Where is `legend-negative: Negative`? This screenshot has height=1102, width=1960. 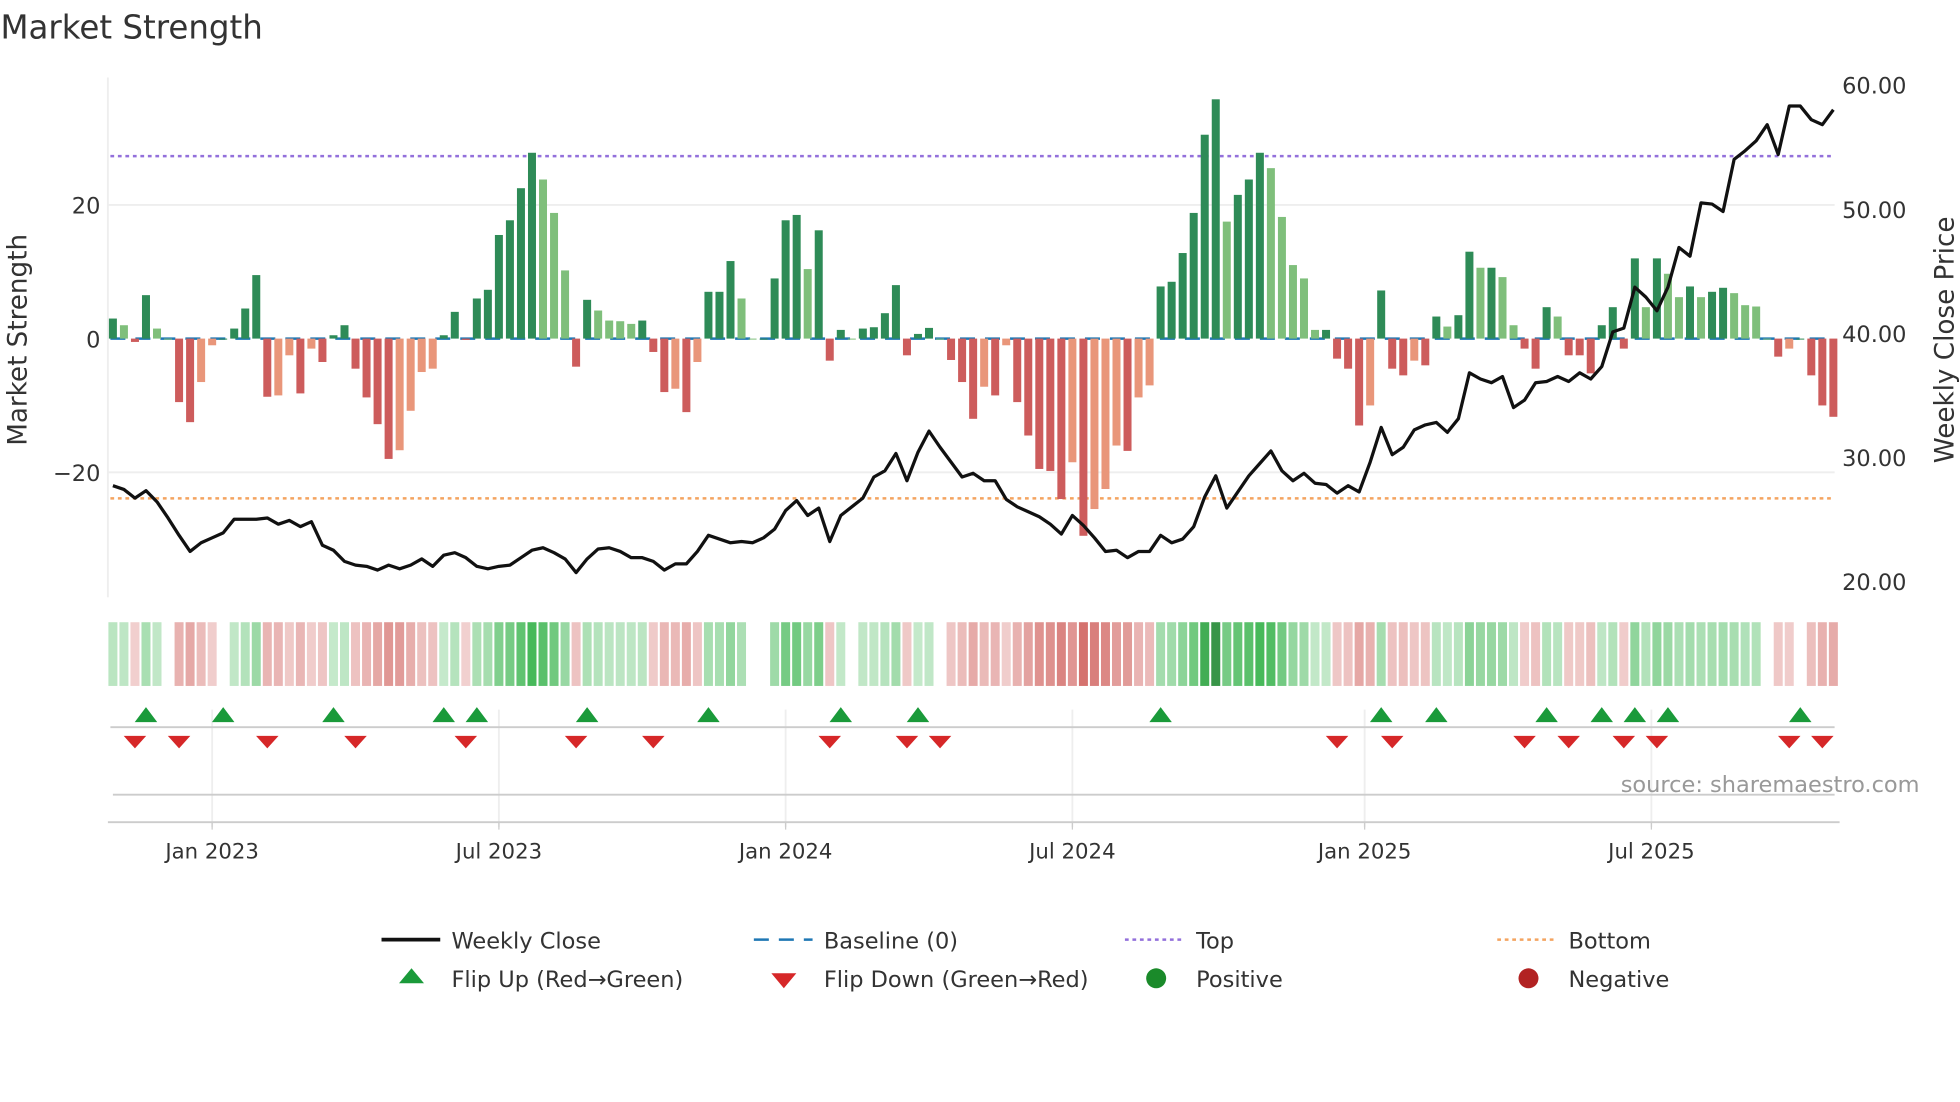 legend-negative: Negative is located at coordinates (1618, 980).